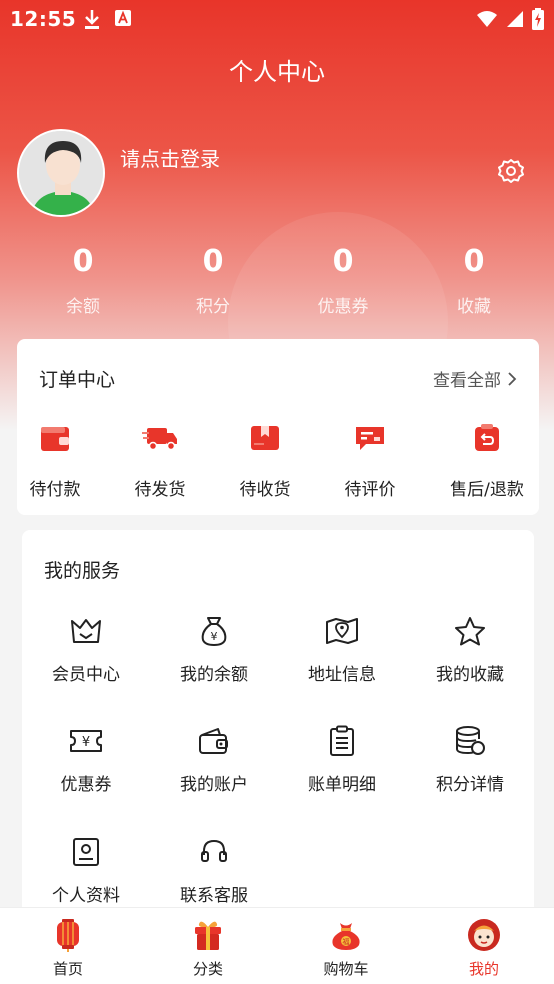 Image resolution: width=554 pixels, height=984 pixels. I want to click on service-label: 我的收藏, so click(470, 675).